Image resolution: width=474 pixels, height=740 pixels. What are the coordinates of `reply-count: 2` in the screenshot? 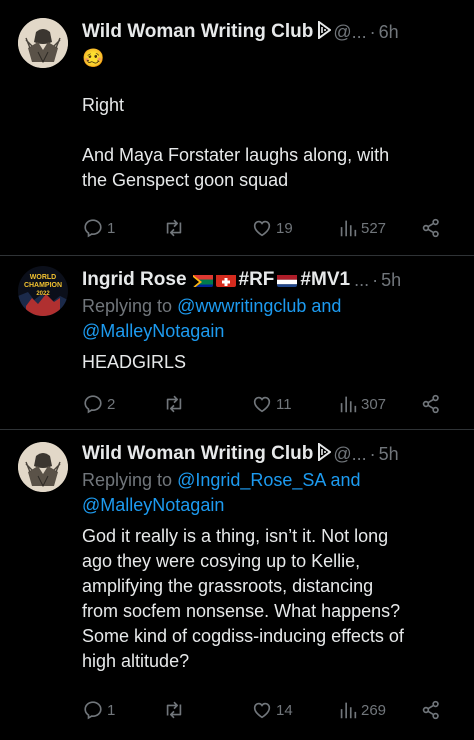 It's located at (111, 404).